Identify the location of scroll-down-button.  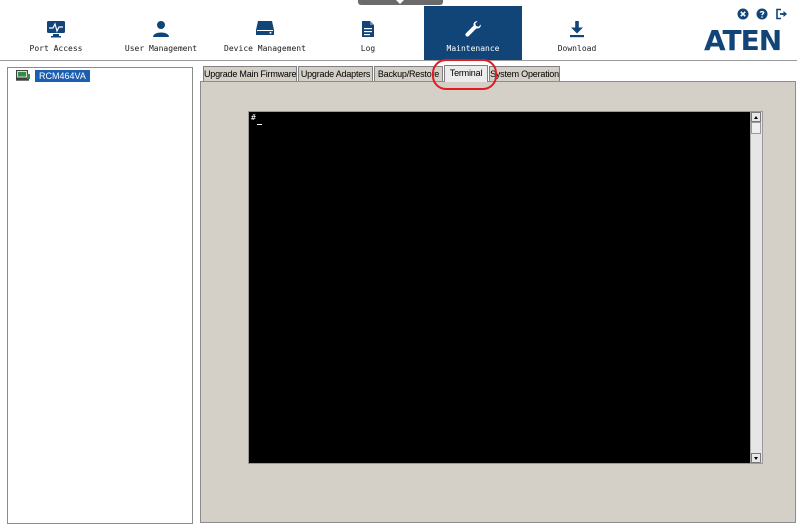
(756, 458).